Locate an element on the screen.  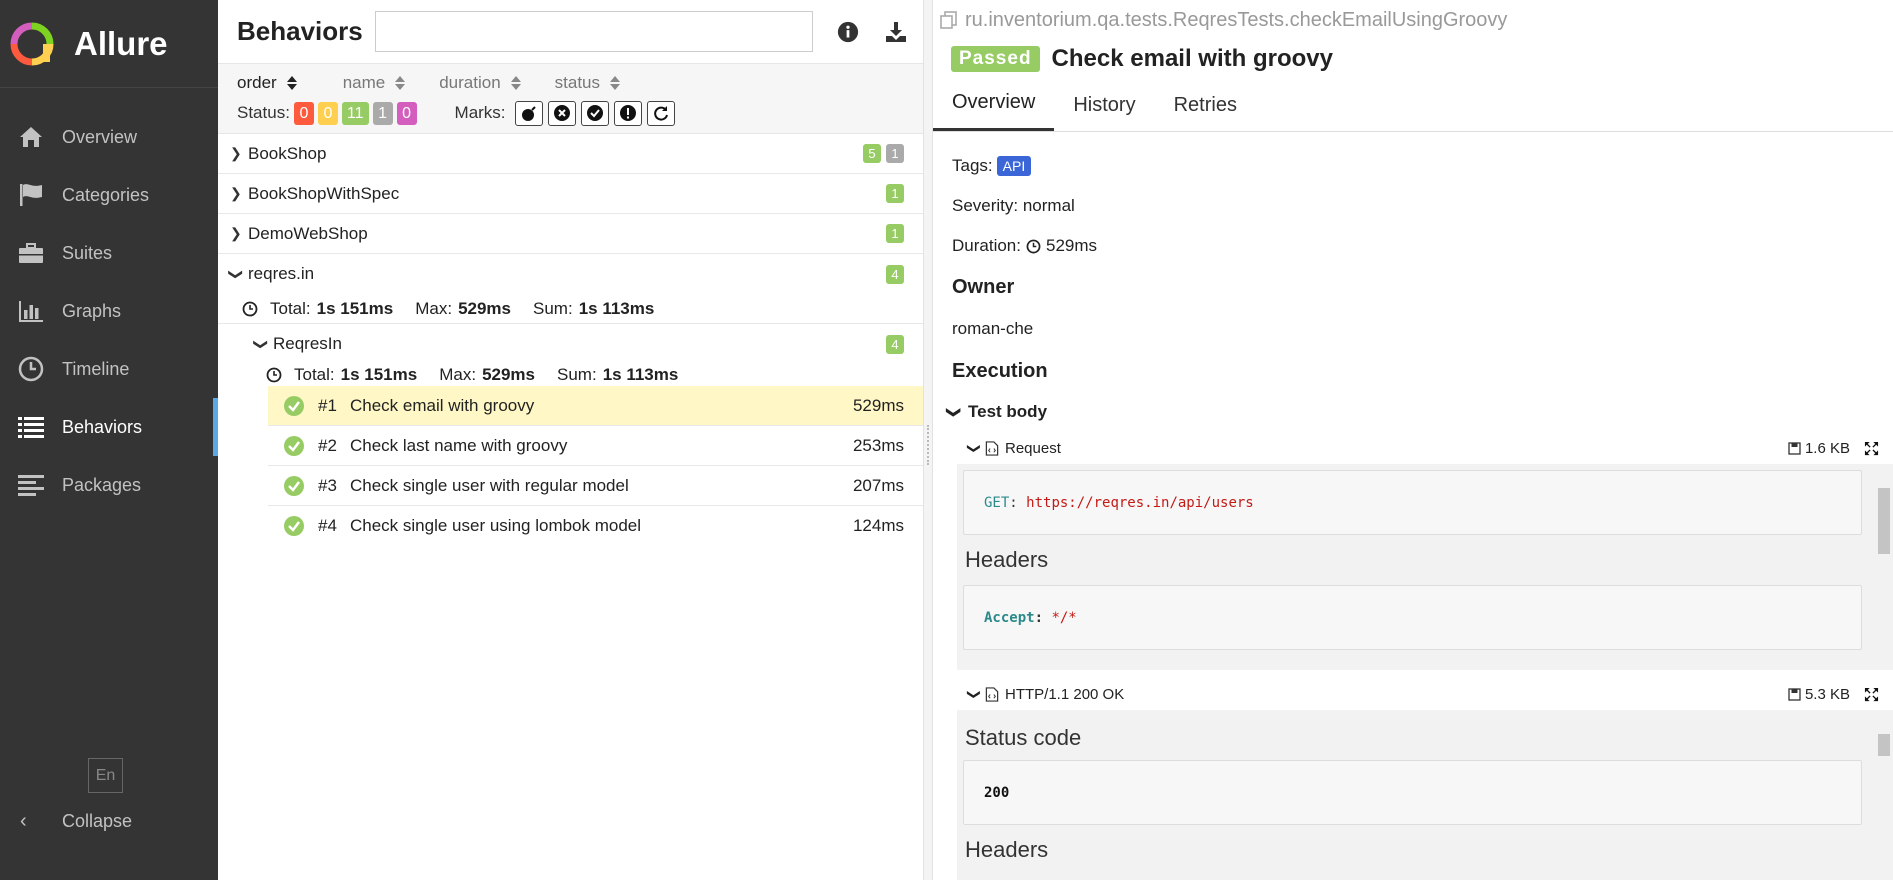
status-filter-failed: 0 is located at coordinates (303, 113).